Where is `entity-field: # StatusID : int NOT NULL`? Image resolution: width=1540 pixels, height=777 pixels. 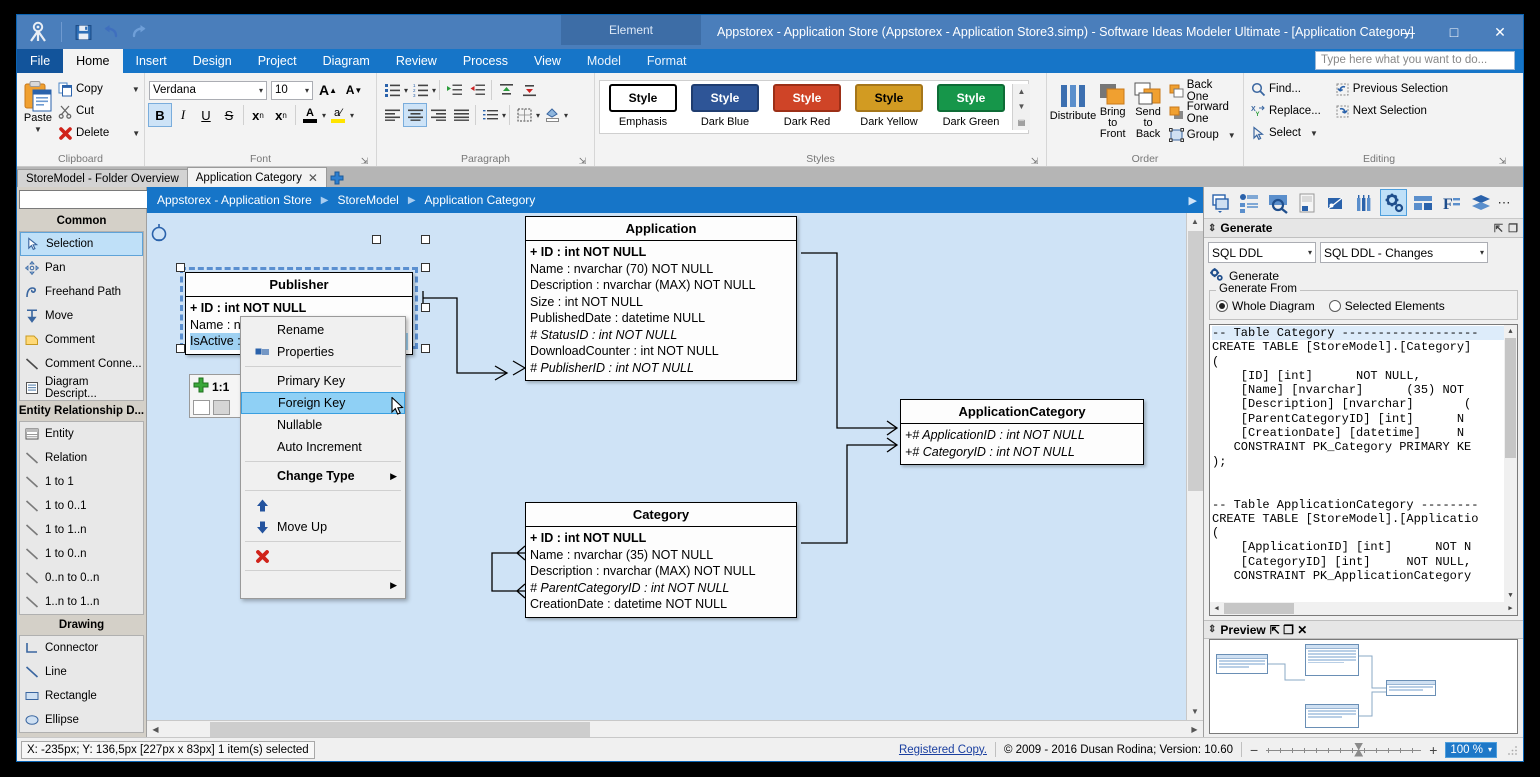 entity-field: # StatusID : int NOT NULL is located at coordinates (661, 335).